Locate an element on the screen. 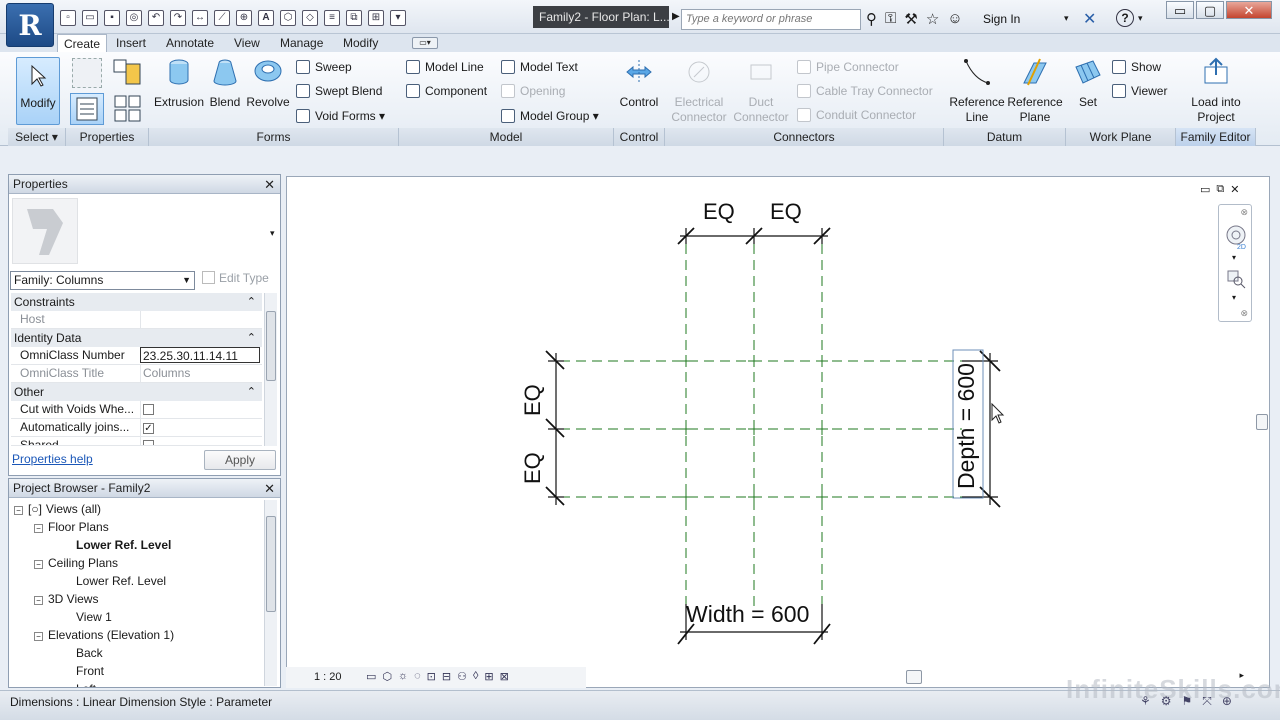 The image size is (1280, 720). eq-label-top-left: EQ is located at coordinates (719, 212).